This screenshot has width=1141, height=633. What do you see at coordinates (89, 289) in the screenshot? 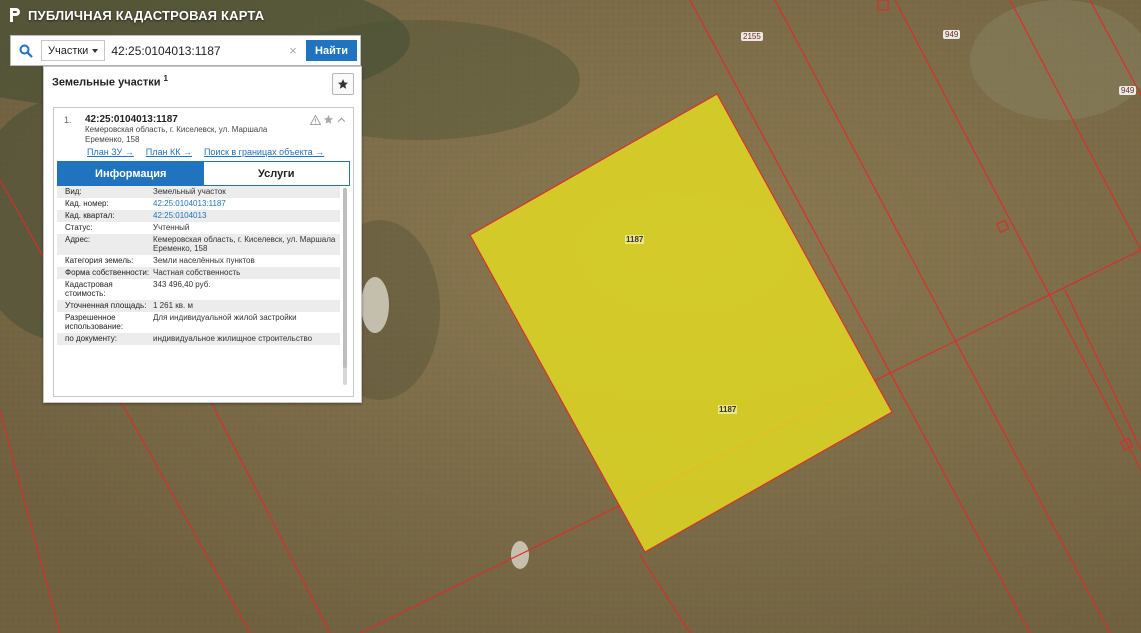
I see `info-key: Кадастровая стоимость:` at bounding box center [89, 289].